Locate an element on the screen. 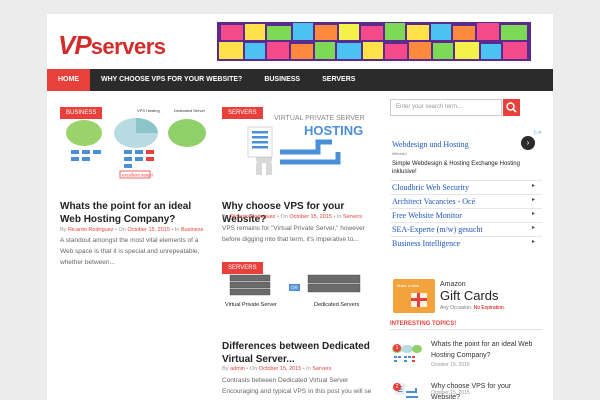  ad-headline: Webdesign und Hosting is located at coordinates (430, 144).